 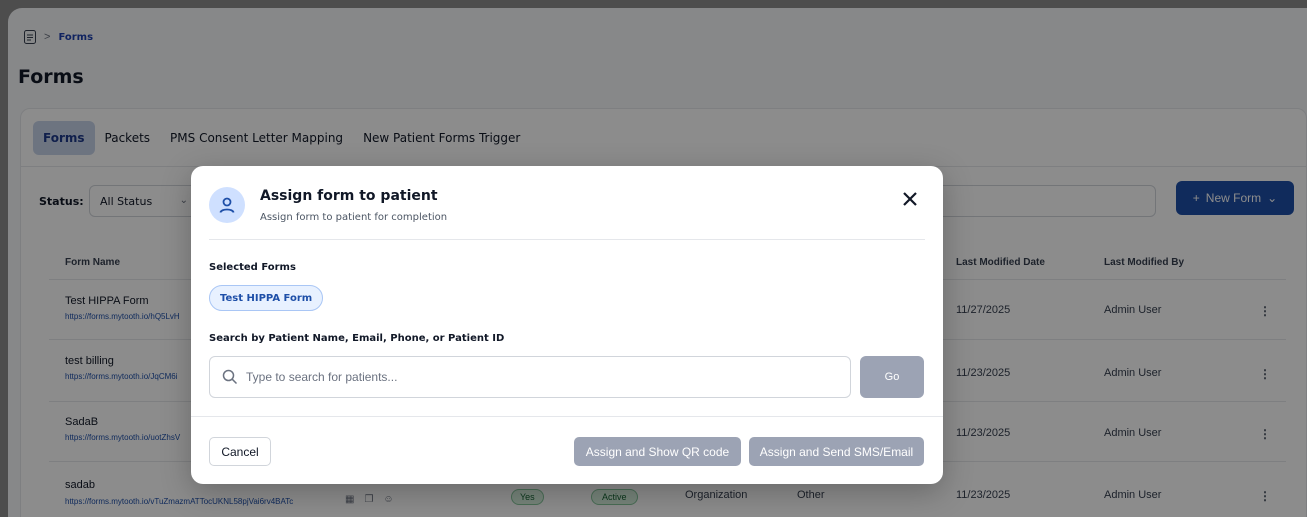 What do you see at coordinates (240, 451) in the screenshot?
I see `cancel-button: Cancel` at bounding box center [240, 451].